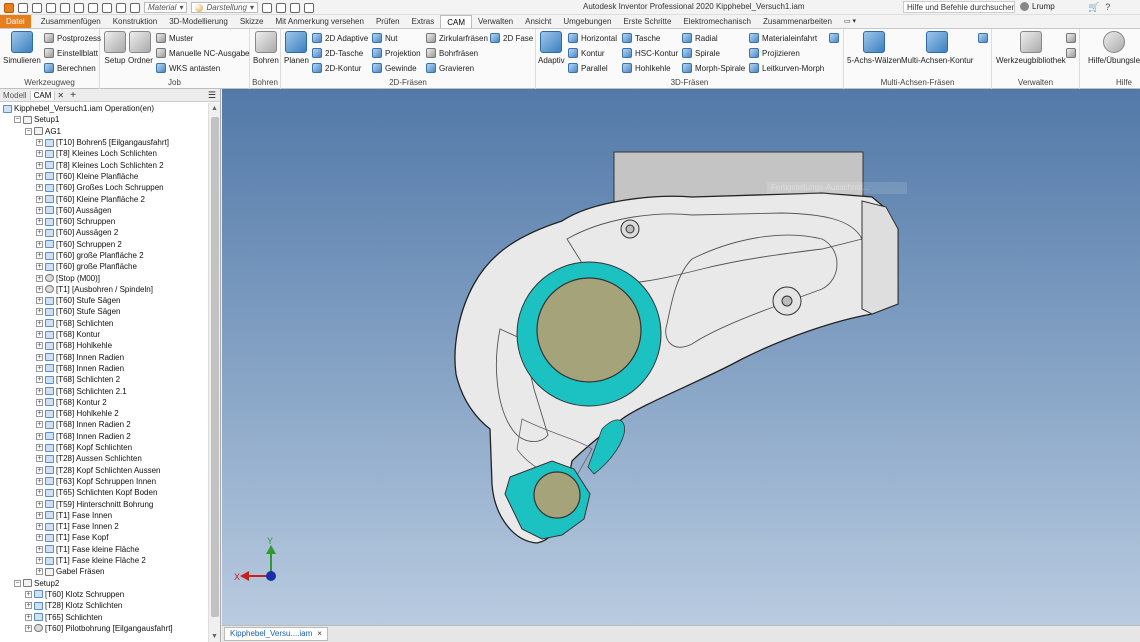 The width and height of the screenshot is (1140, 642). What do you see at coordinates (51, 7) in the screenshot?
I see `save-icon` at bounding box center [51, 7].